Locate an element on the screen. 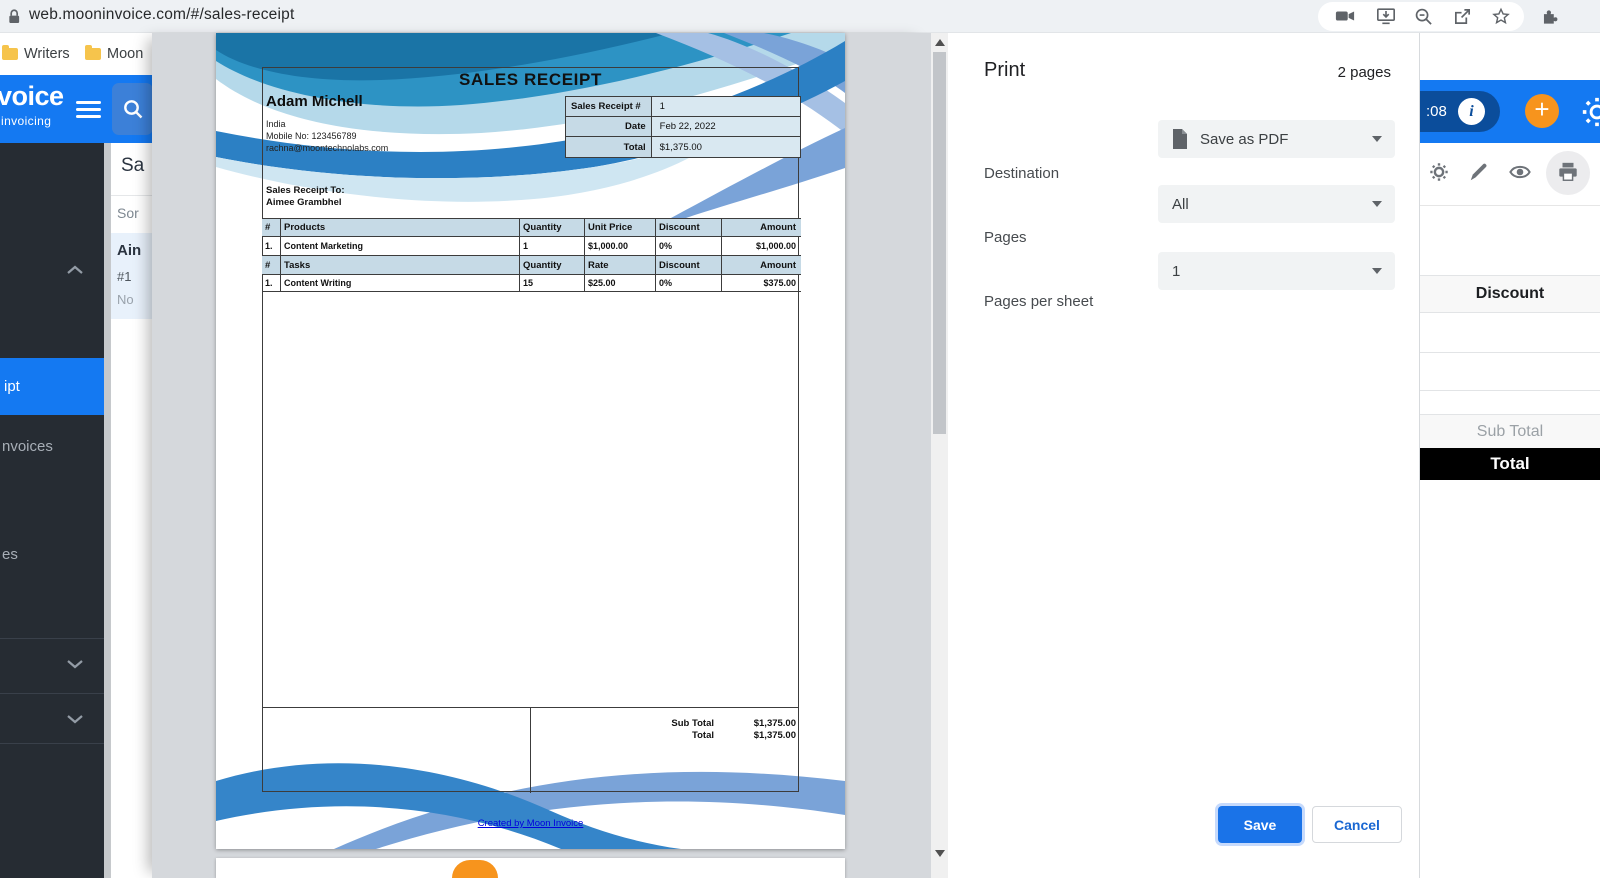 The image size is (1600, 878). app-header: voice invoicing is located at coordinates (76, 109).